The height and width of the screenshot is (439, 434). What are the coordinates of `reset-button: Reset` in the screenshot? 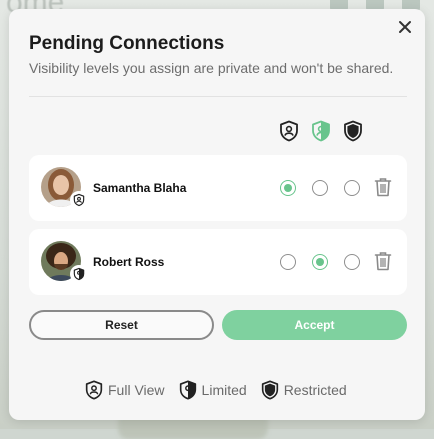 It's located at (121, 325).